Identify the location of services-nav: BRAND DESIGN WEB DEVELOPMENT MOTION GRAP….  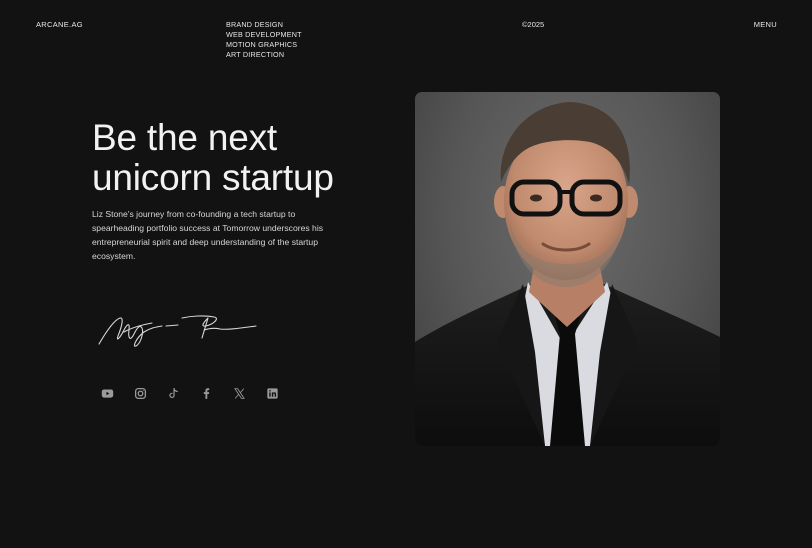
(264, 40).